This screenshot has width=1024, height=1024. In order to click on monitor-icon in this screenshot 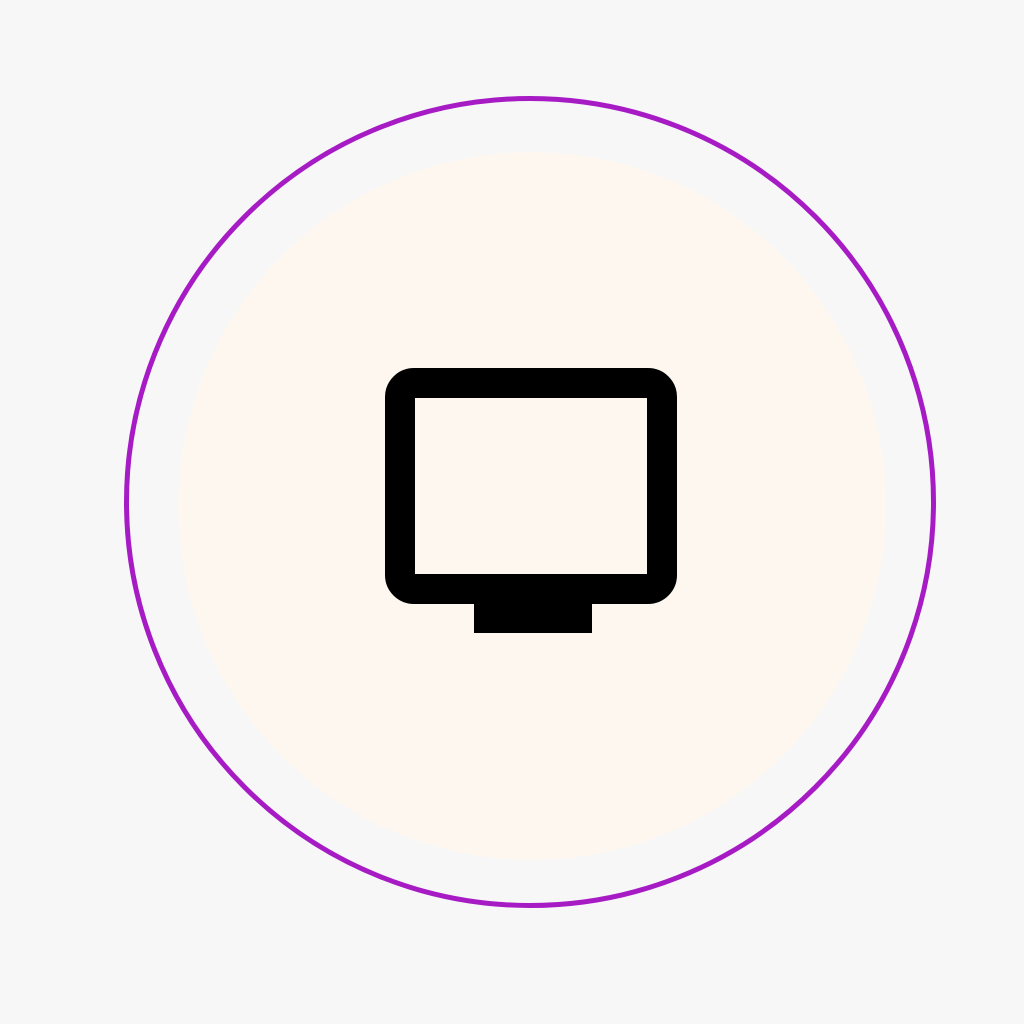, I will do `click(531, 500)`.